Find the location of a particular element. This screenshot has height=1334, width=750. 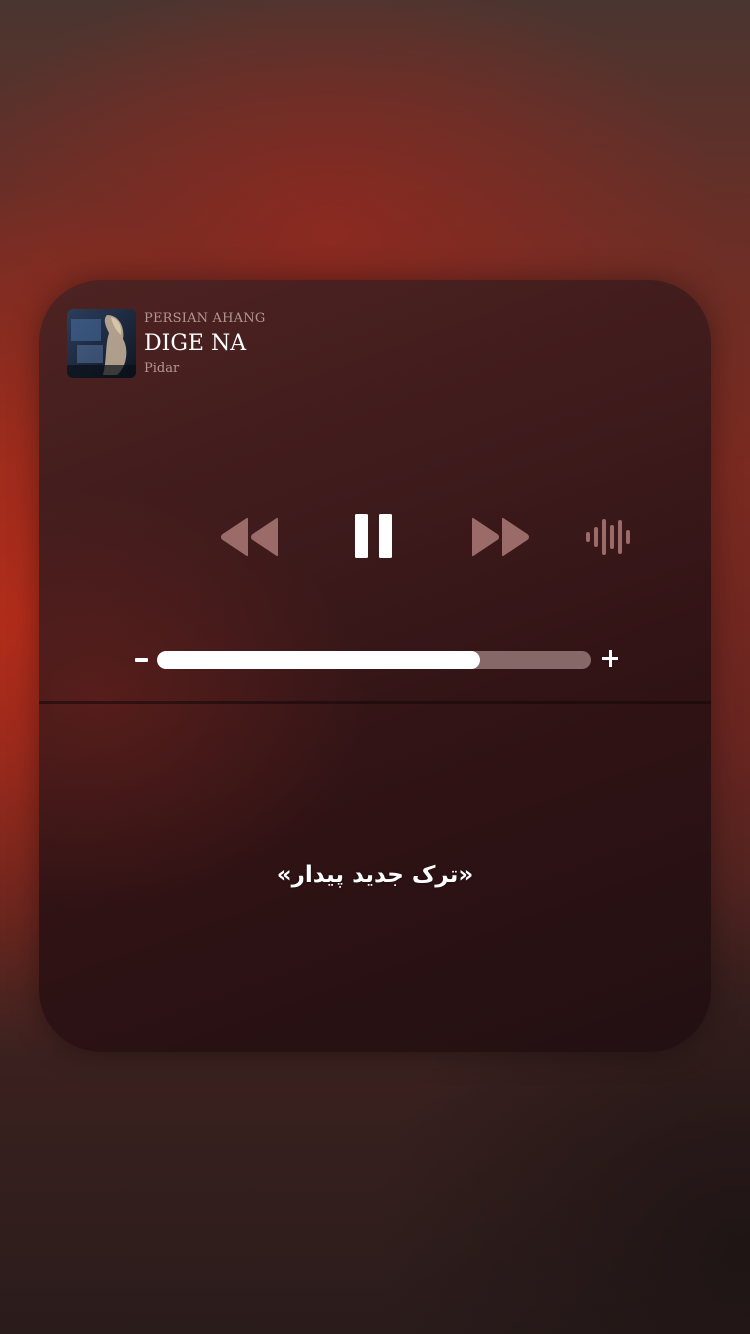

pause-icon is located at coordinates (373, 536).